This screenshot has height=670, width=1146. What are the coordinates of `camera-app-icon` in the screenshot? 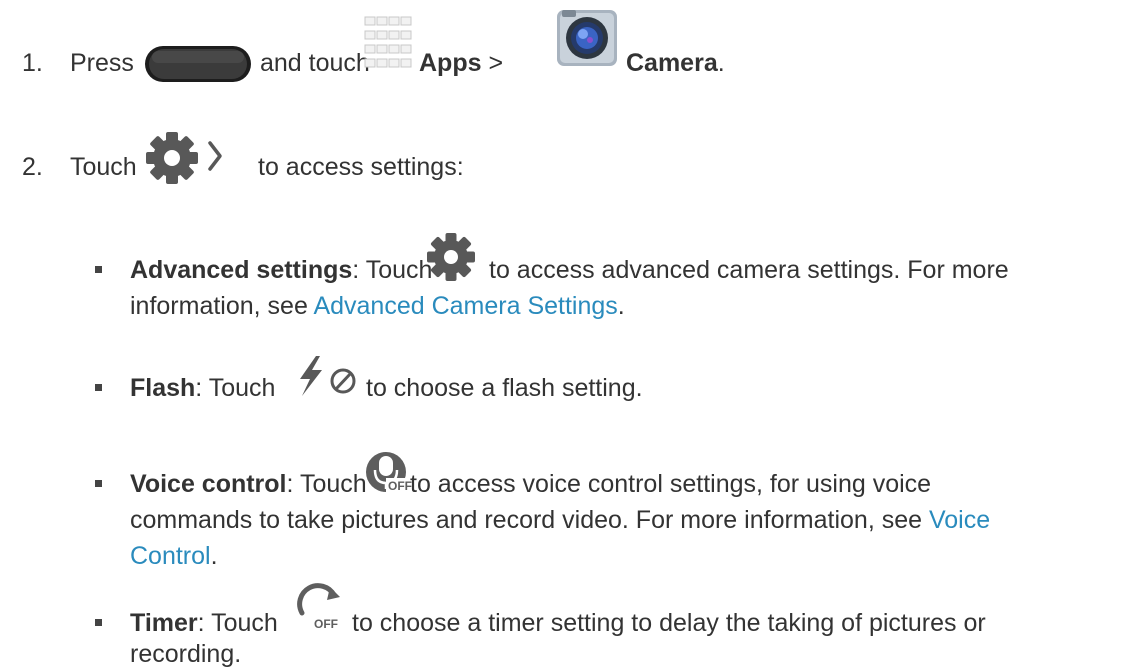 It's located at (587, 37).